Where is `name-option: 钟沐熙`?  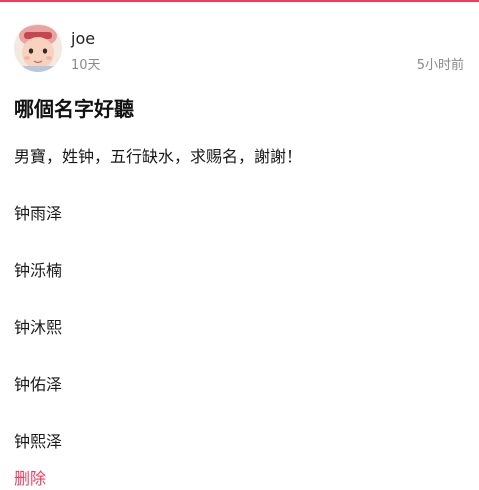 name-option: 钟沐熙 is located at coordinates (38, 327).